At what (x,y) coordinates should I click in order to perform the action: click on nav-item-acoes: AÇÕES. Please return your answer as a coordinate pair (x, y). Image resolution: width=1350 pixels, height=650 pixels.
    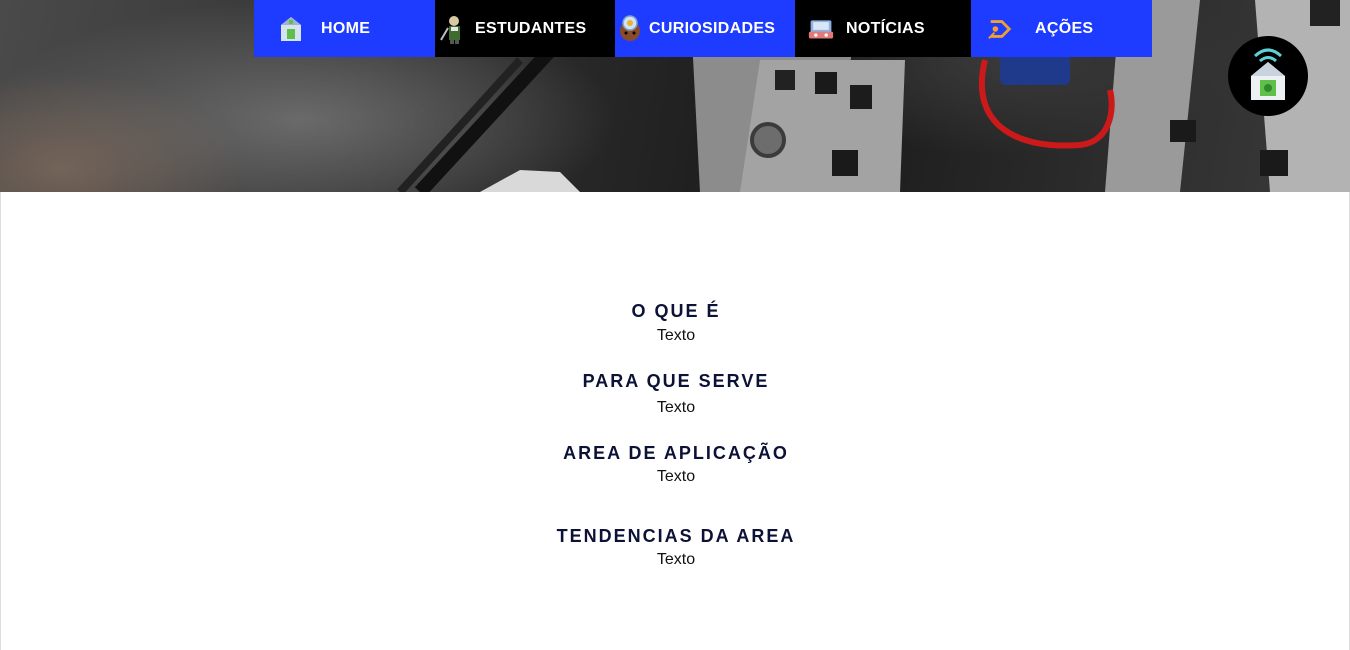
    Looking at the image, I should click on (1061, 28).